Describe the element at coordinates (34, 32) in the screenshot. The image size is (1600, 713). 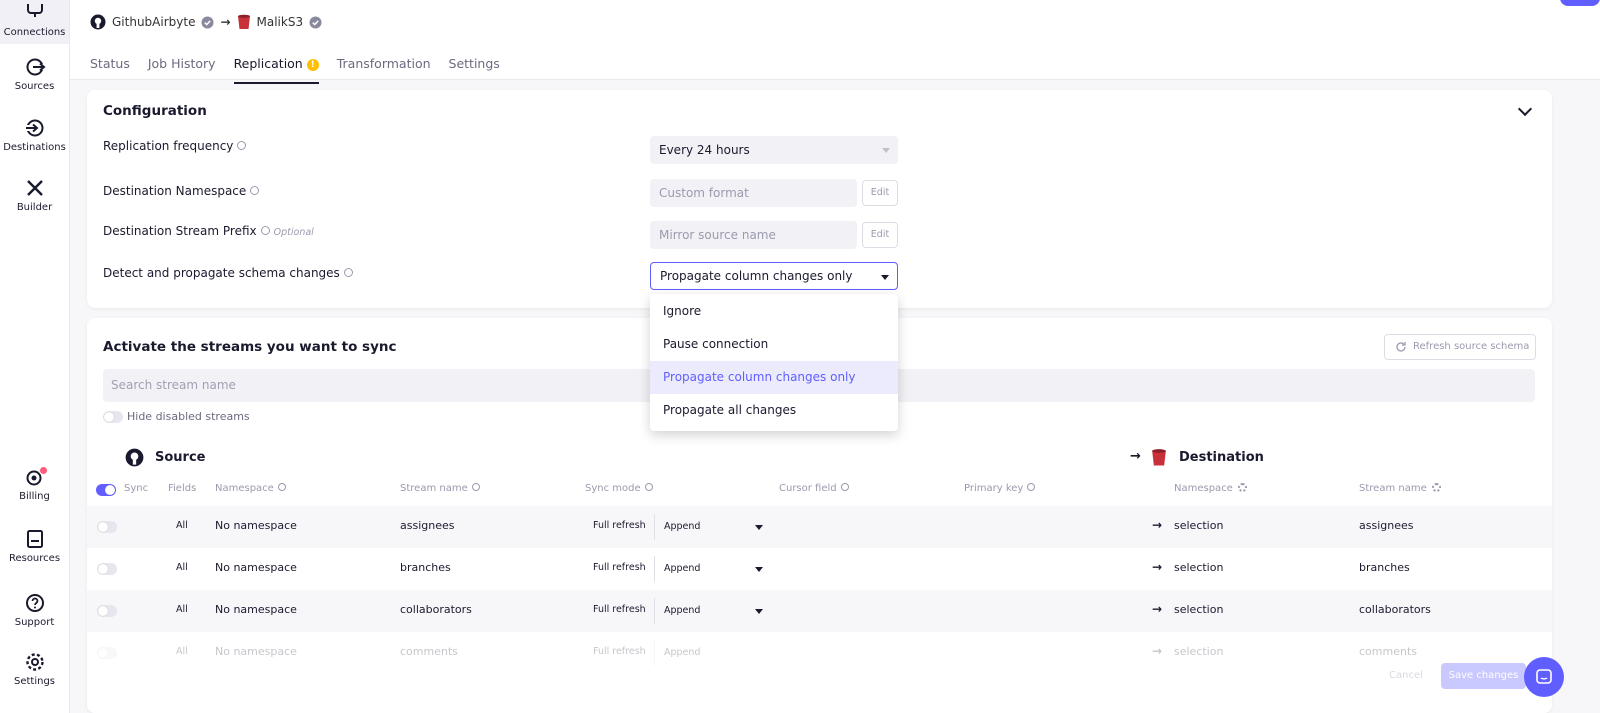
I see `sidebar-item-label: Connections` at that location.